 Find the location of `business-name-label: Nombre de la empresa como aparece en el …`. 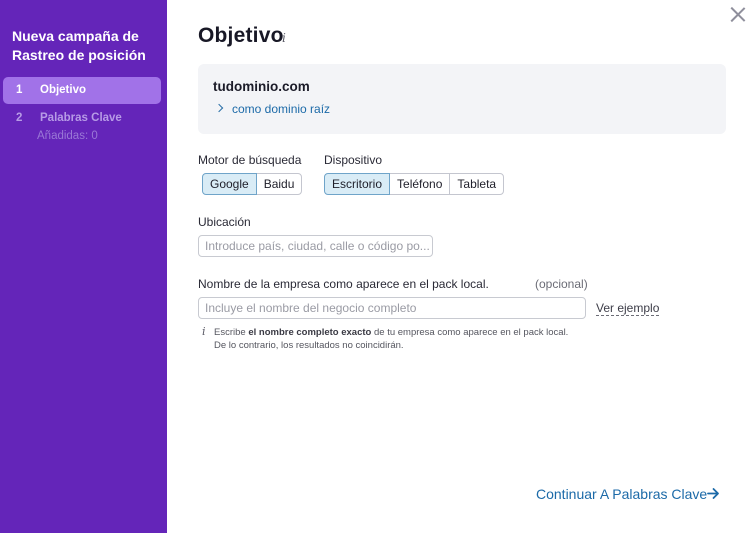

business-name-label: Nombre de la empresa como aparece en el … is located at coordinates (343, 284).